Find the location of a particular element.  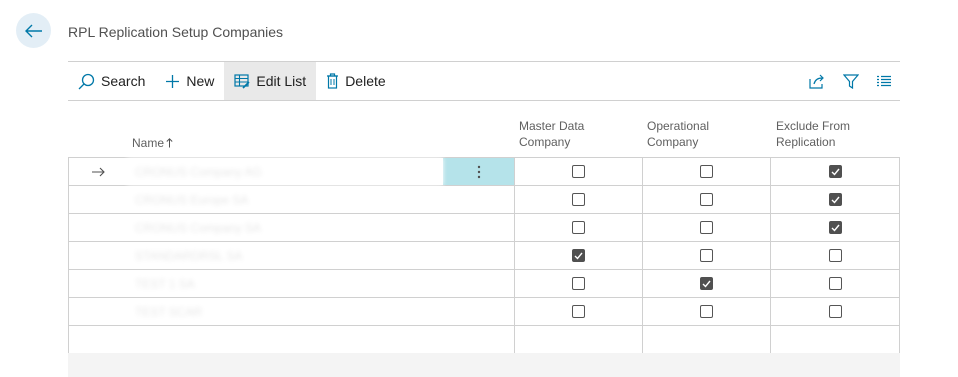

plus-icon is located at coordinates (173, 81).